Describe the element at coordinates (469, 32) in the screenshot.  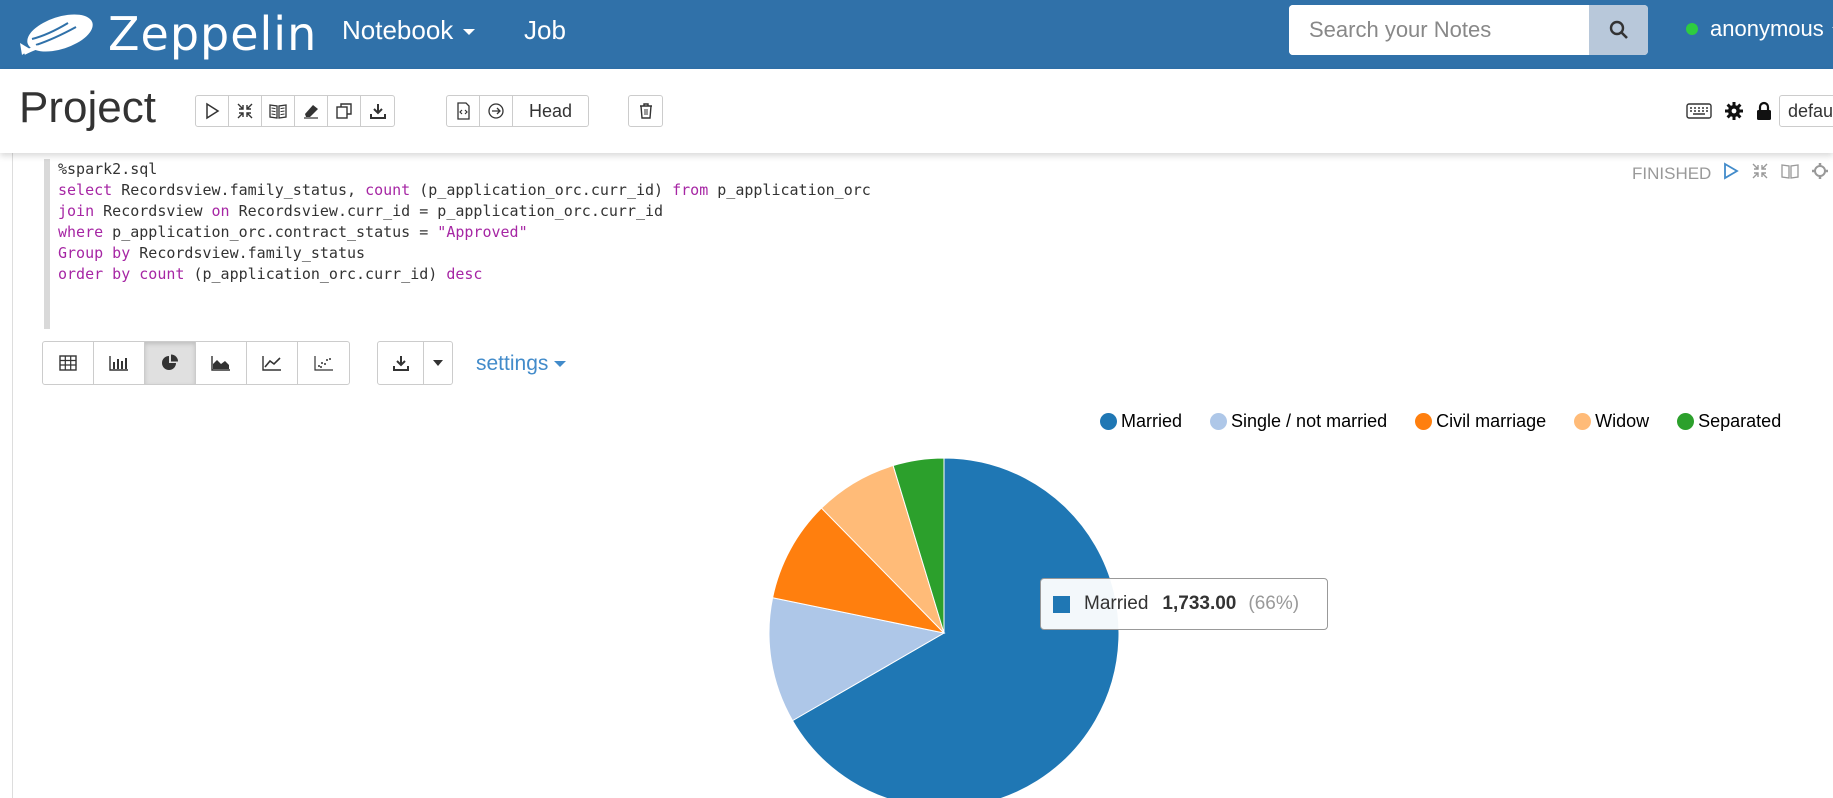
I see `chevron-down-icon` at that location.